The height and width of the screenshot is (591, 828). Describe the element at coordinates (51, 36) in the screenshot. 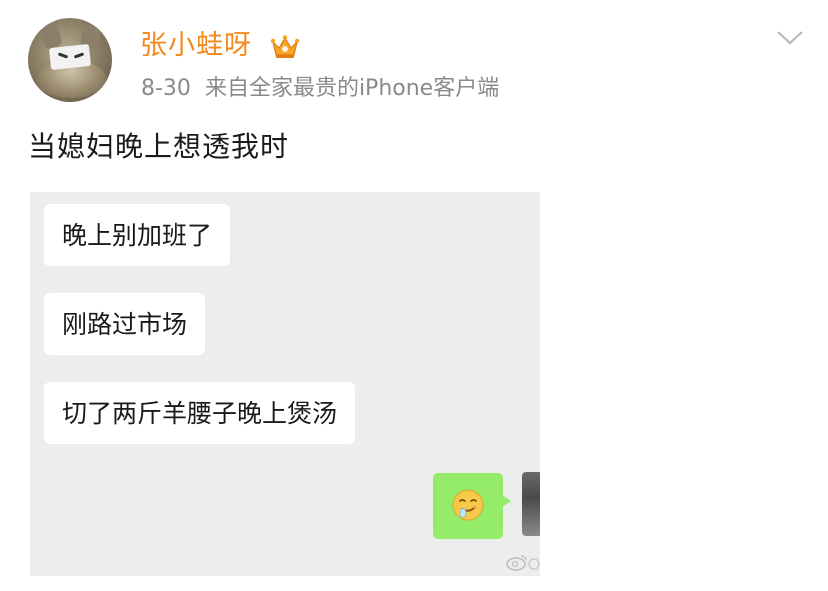

I see `avatar-cat-ear` at that location.